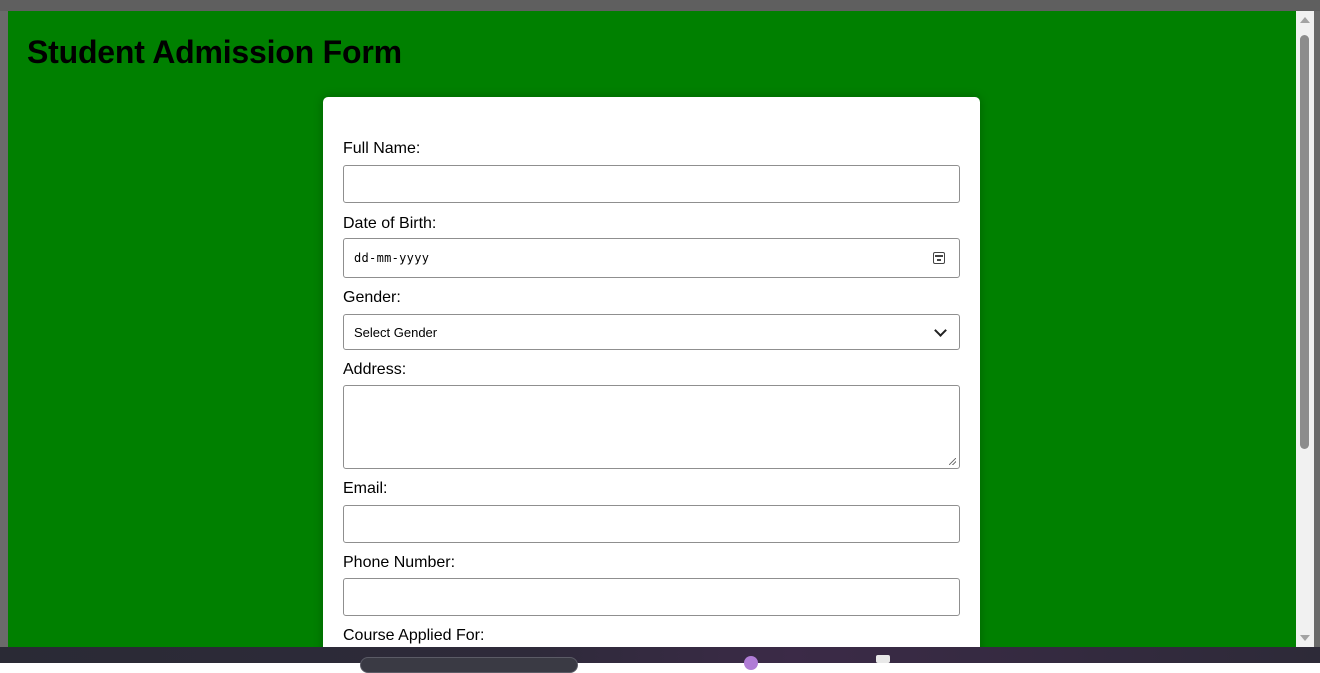 This screenshot has height=673, width=1320. I want to click on address-label: Address:, so click(375, 369).